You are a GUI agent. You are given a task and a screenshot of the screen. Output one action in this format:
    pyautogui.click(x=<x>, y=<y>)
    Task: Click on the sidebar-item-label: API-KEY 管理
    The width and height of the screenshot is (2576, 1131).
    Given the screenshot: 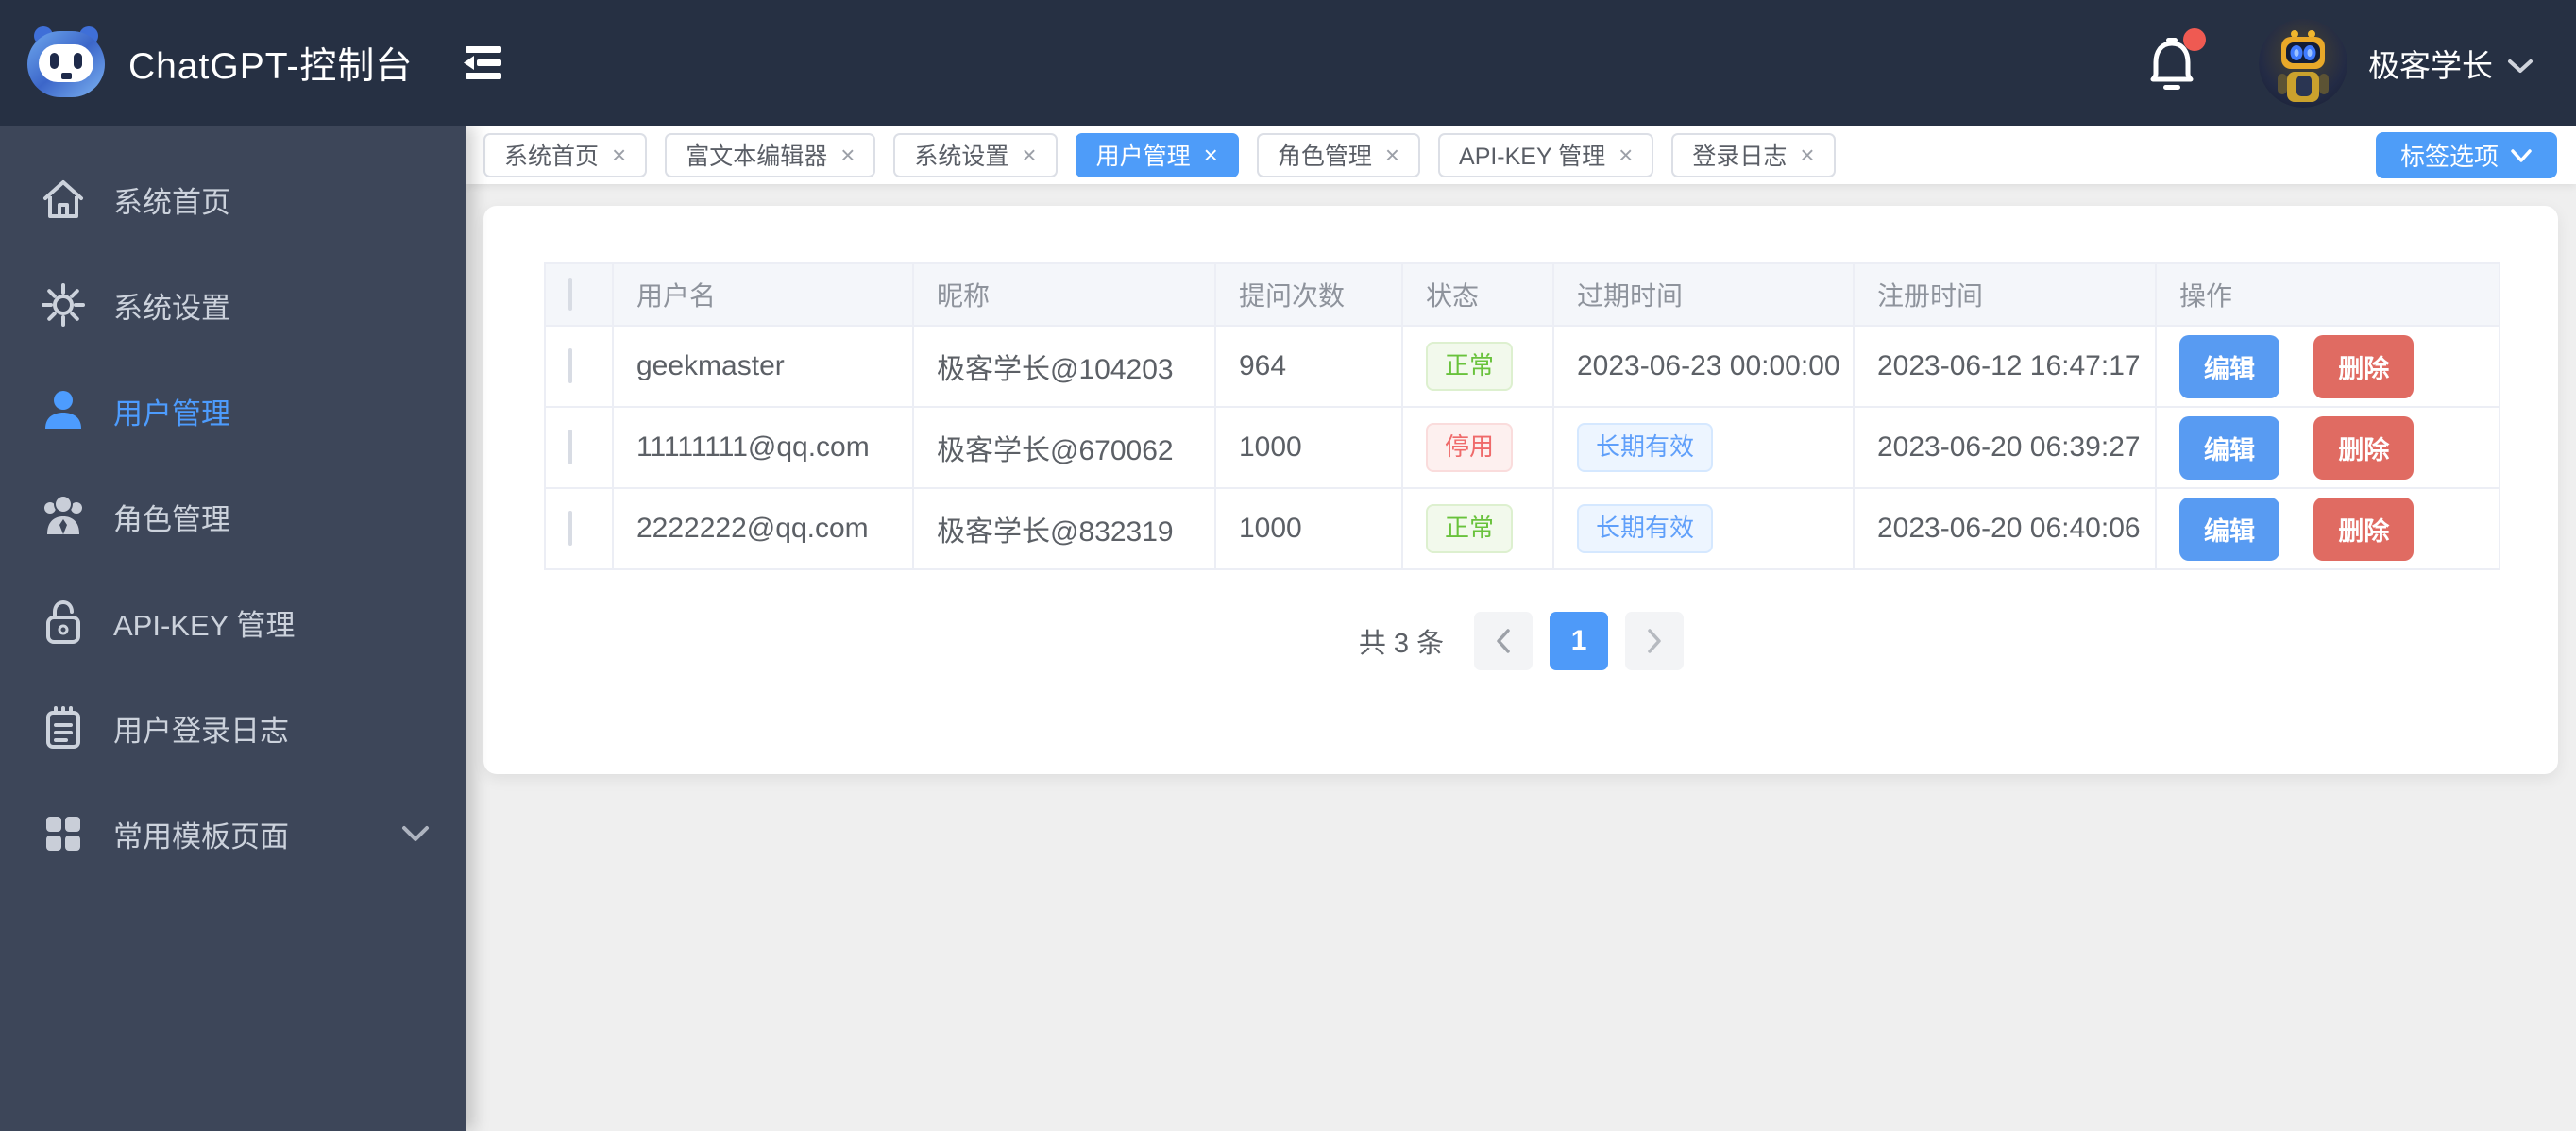 What is the action you would take?
    pyautogui.click(x=204, y=625)
    